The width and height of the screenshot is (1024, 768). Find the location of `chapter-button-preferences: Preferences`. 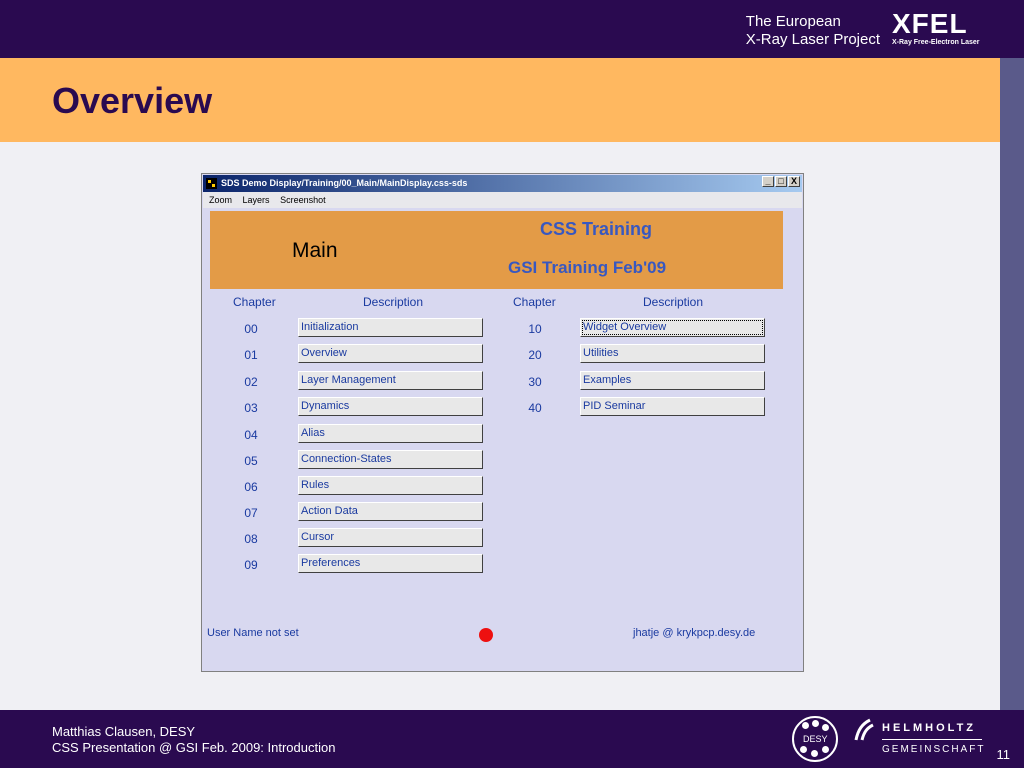

chapter-button-preferences: Preferences is located at coordinates (390, 563).